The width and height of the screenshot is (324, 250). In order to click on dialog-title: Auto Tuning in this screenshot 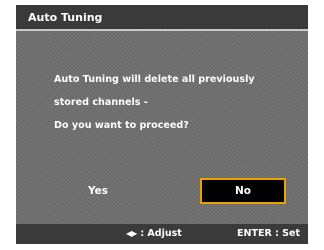, I will do `click(162, 18)`.